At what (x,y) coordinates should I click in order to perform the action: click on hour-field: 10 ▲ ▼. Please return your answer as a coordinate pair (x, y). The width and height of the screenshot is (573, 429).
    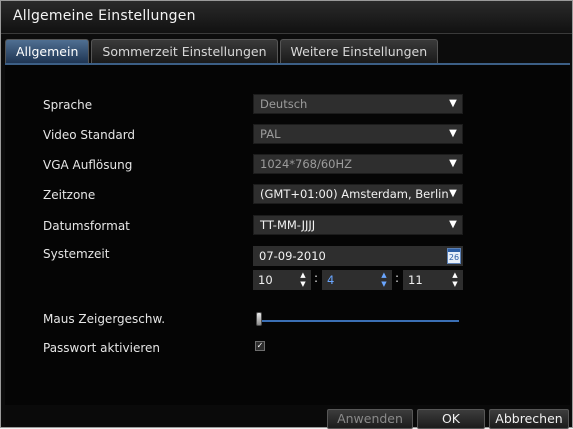
    Looking at the image, I should click on (282, 280).